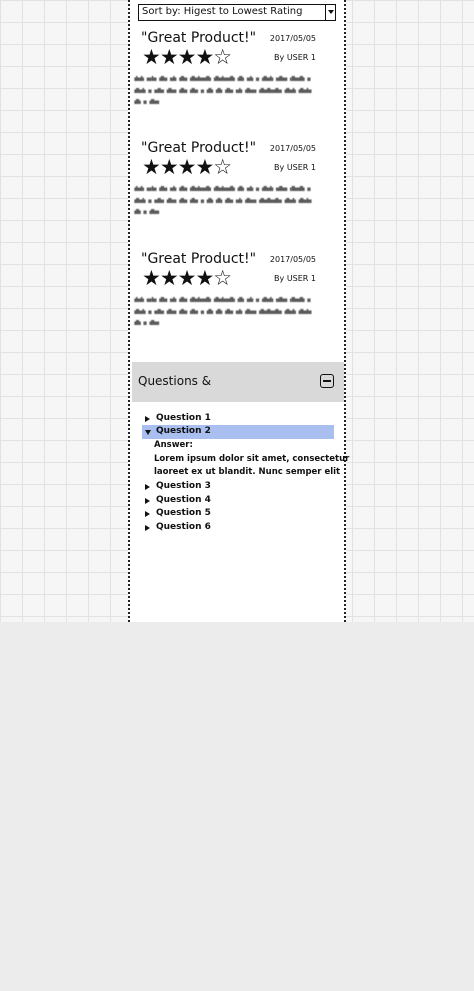  What do you see at coordinates (183, 431) in the screenshot?
I see `question-label: Question 2` at bounding box center [183, 431].